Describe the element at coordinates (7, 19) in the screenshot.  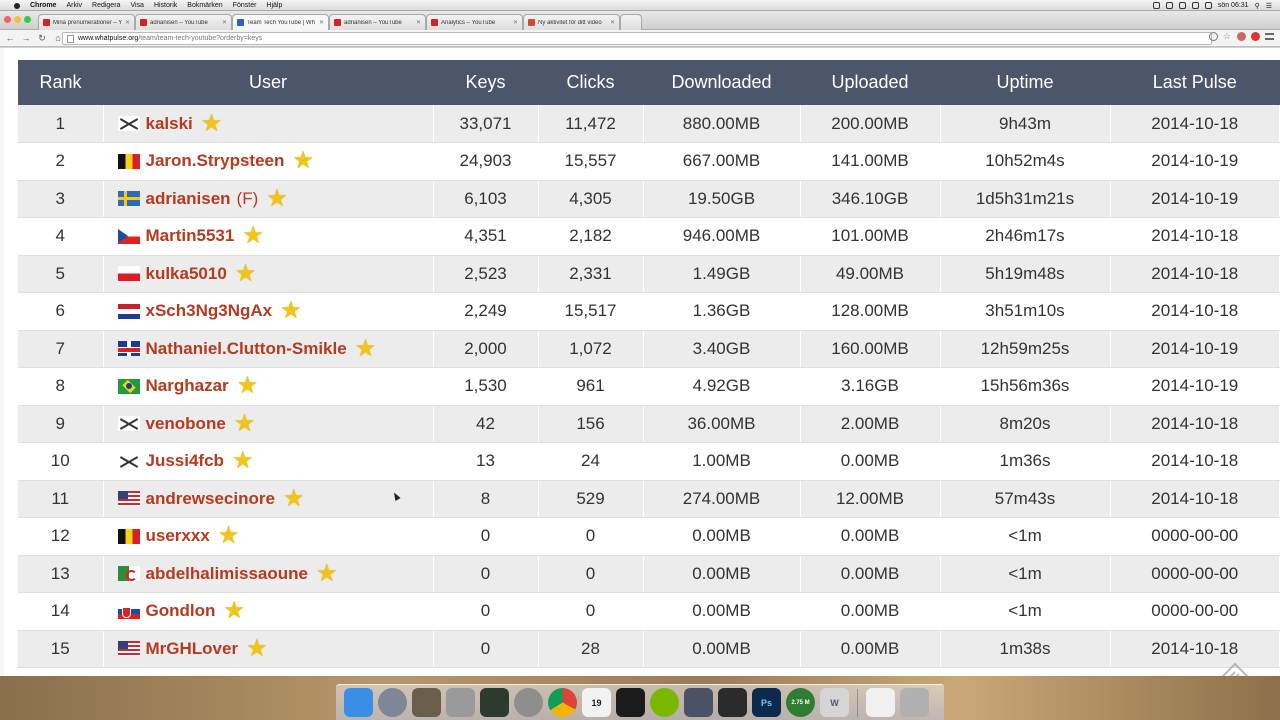
I see `close-window-icon` at that location.